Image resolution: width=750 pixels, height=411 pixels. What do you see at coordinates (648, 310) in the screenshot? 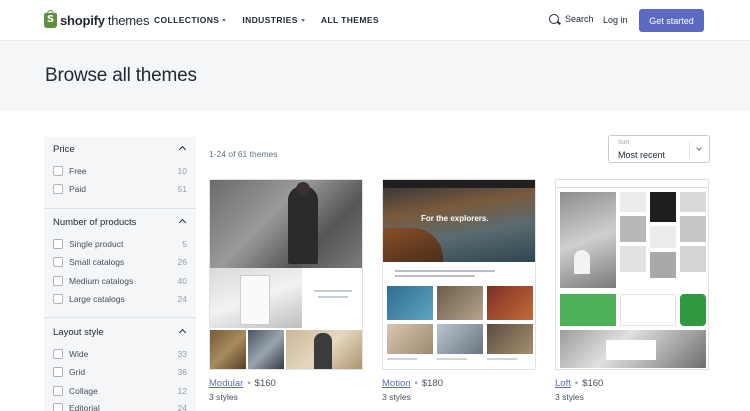
I see `text-panel` at bounding box center [648, 310].